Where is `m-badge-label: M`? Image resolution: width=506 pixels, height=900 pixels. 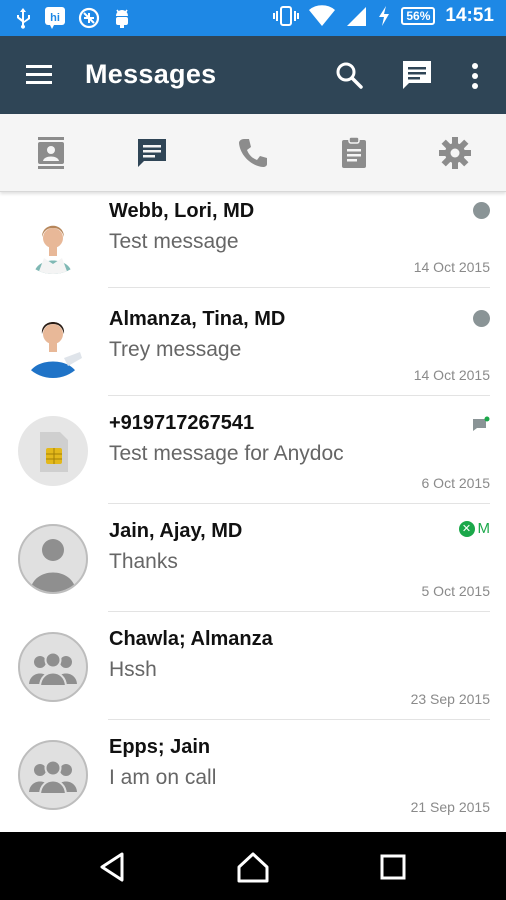 m-badge-label: M is located at coordinates (484, 528).